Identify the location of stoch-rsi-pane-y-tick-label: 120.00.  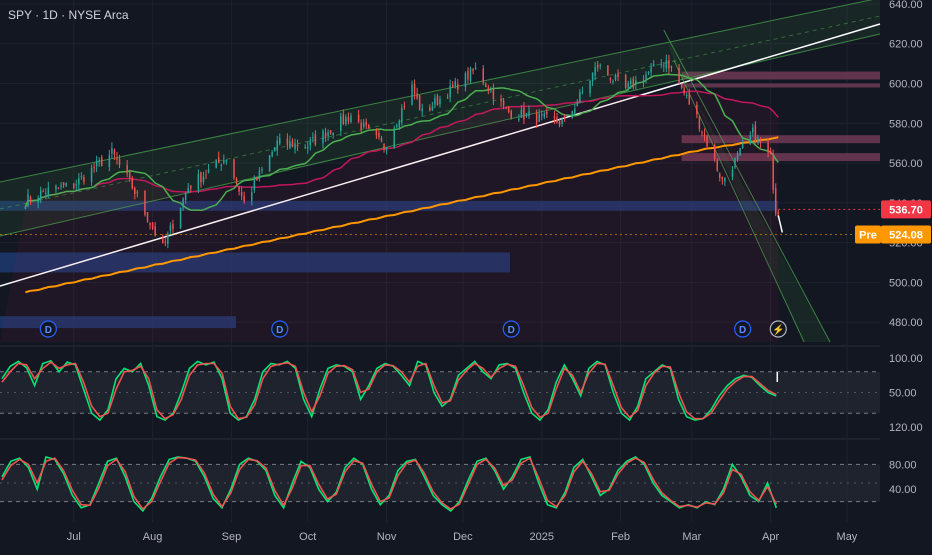
(906, 428).